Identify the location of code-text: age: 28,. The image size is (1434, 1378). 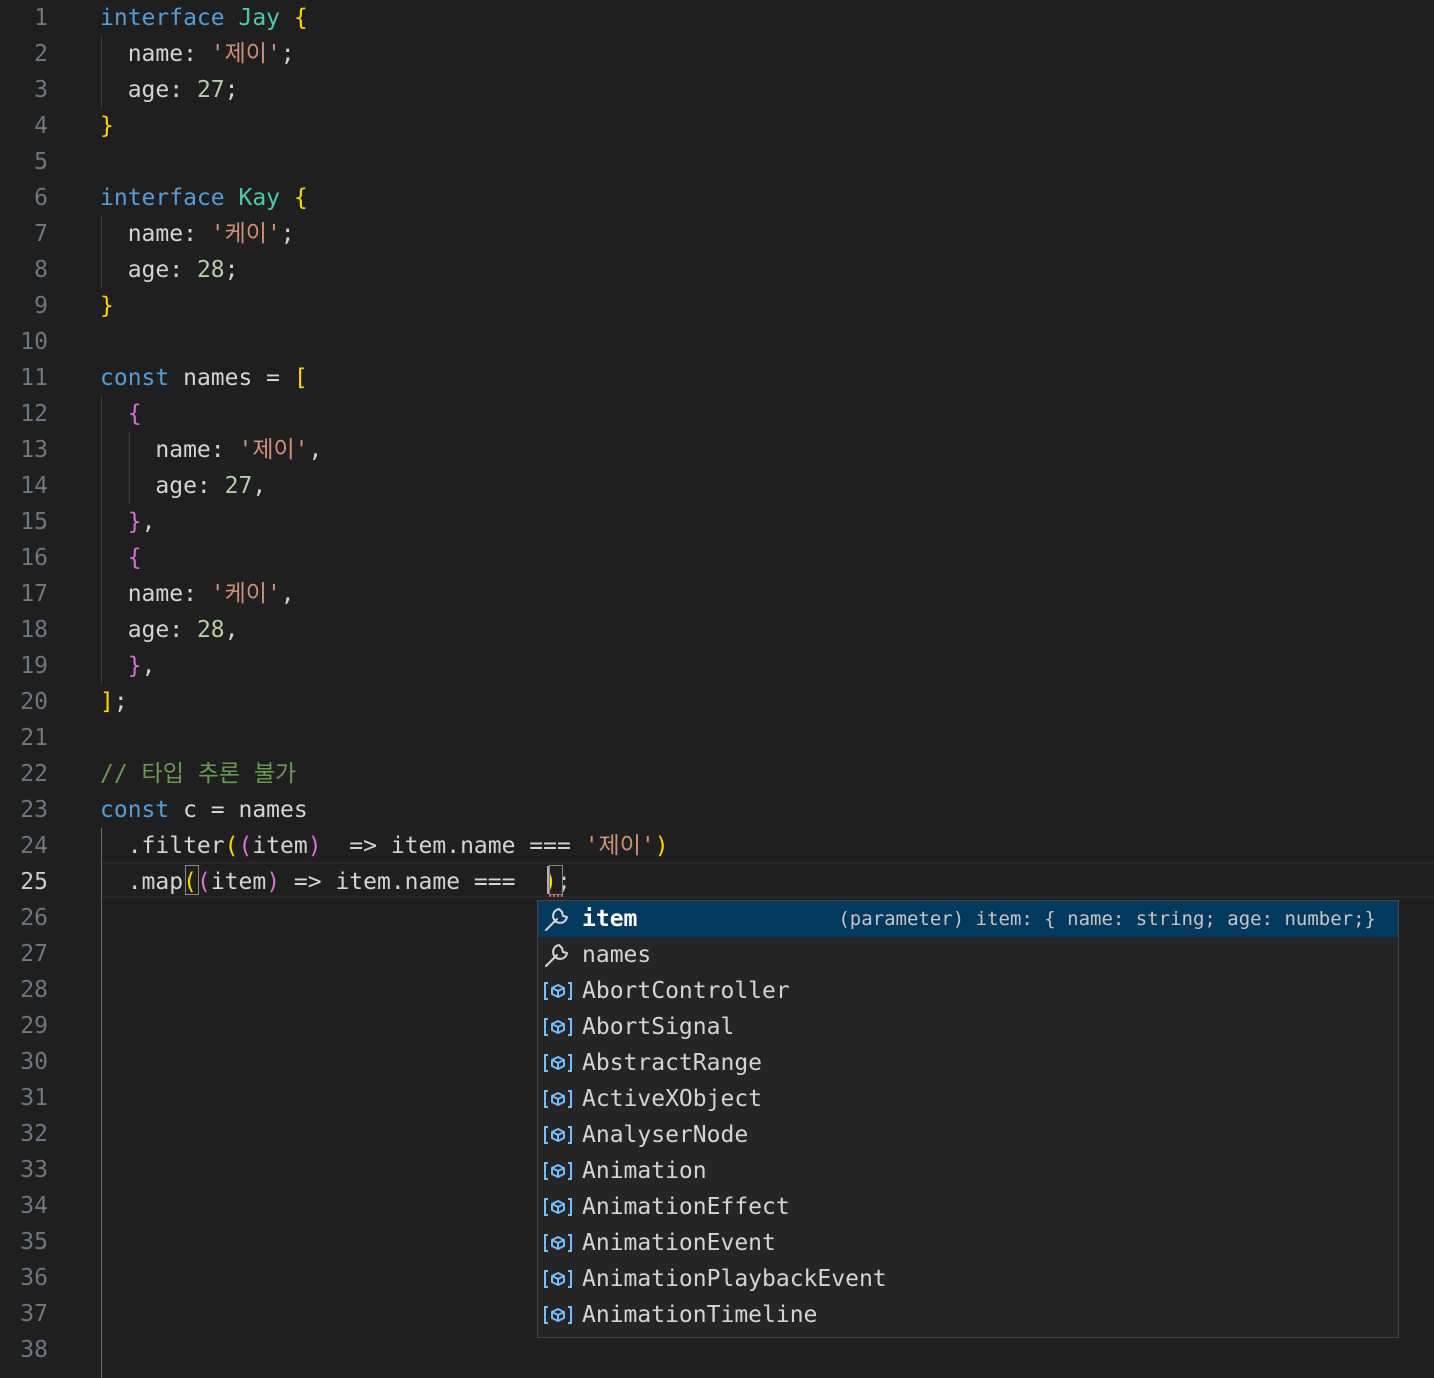
(169, 630).